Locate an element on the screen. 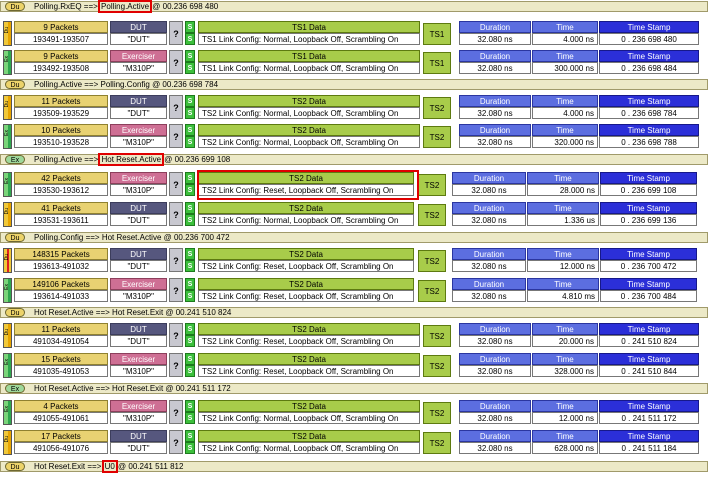 The width and height of the screenshot is (711, 477). ts-data-header: TS1 Data is located at coordinates (309, 27).